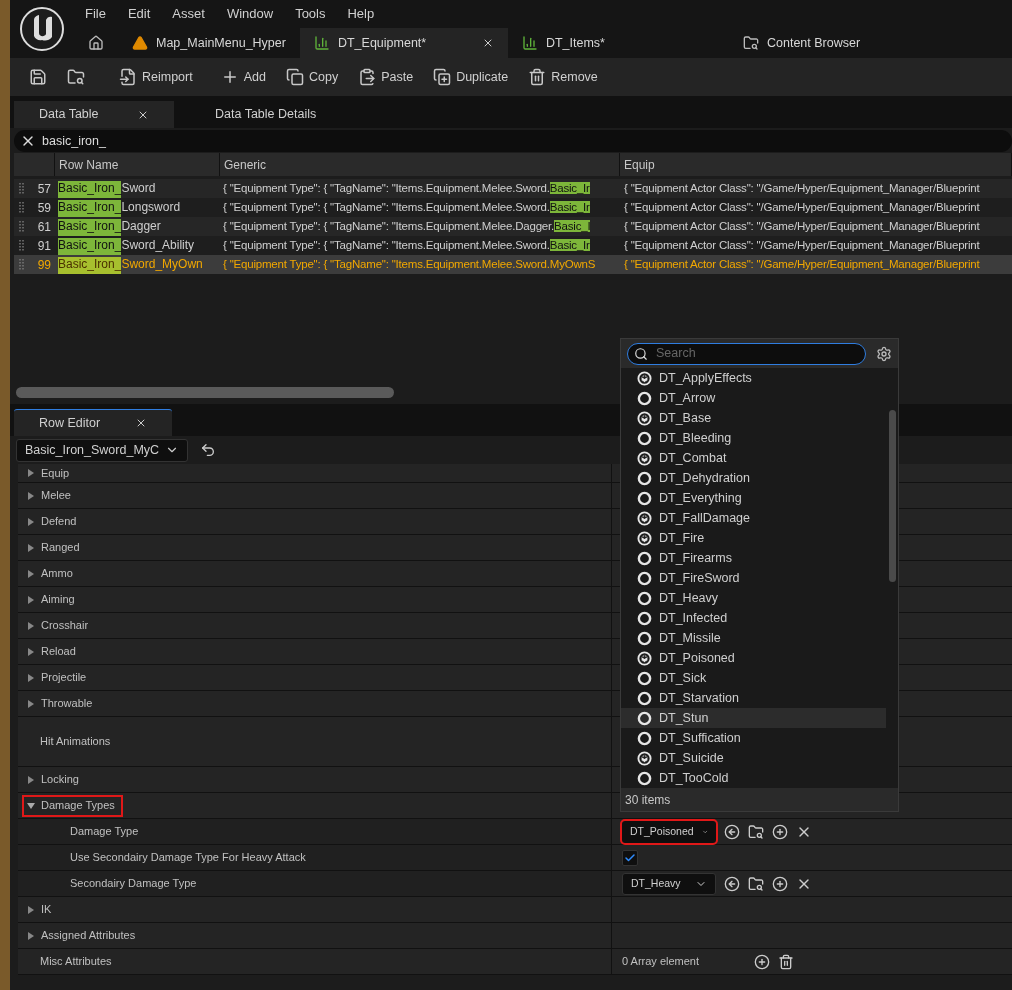  What do you see at coordinates (630, 857) in the screenshot?
I see `checkbox` at bounding box center [630, 857].